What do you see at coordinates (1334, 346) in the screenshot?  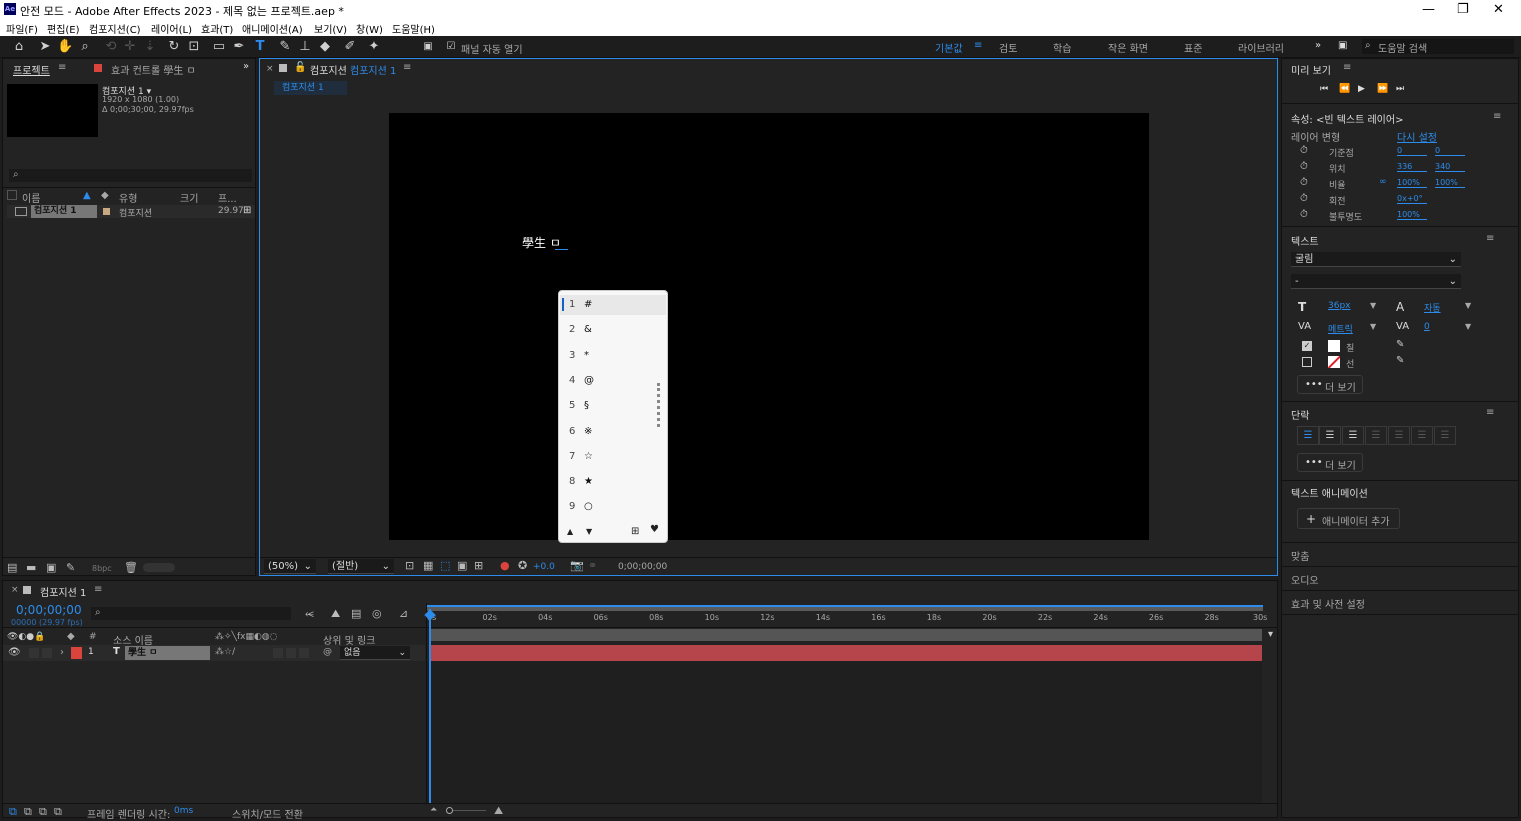 I see `fill-color-swatch` at bounding box center [1334, 346].